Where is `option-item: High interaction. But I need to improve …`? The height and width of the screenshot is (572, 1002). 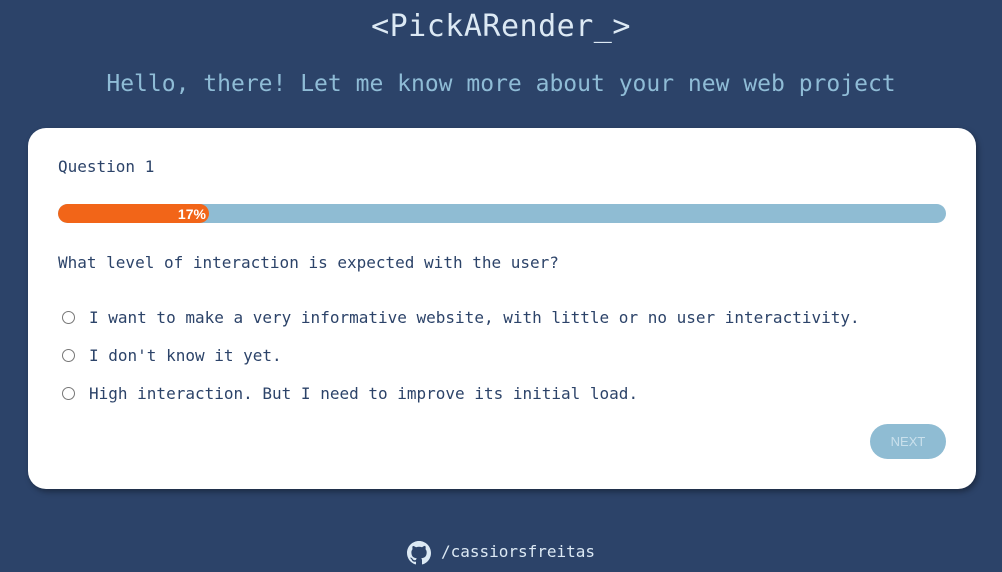 option-item: High interaction. But I need to improve … is located at coordinates (461, 393).